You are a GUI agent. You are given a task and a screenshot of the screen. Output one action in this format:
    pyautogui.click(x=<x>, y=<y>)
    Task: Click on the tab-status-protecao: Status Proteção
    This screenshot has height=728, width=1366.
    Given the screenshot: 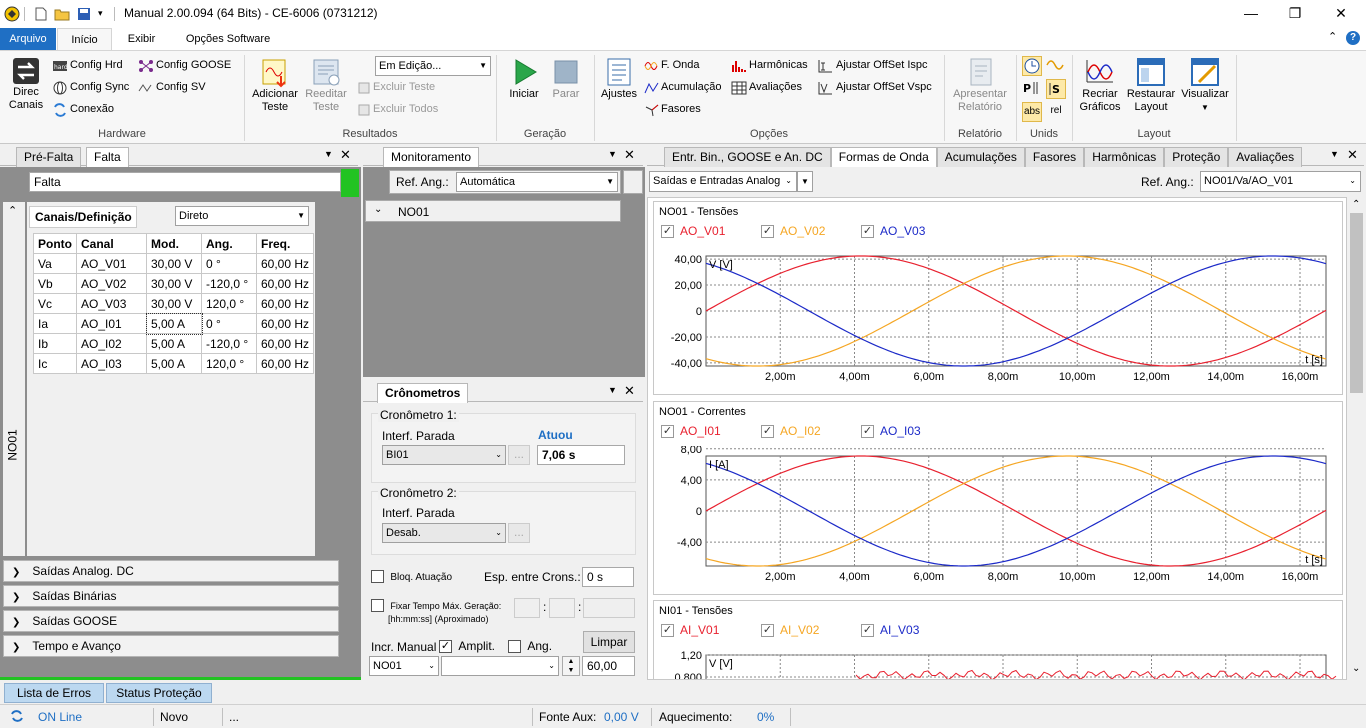 What is the action you would take?
    pyautogui.click(x=159, y=693)
    